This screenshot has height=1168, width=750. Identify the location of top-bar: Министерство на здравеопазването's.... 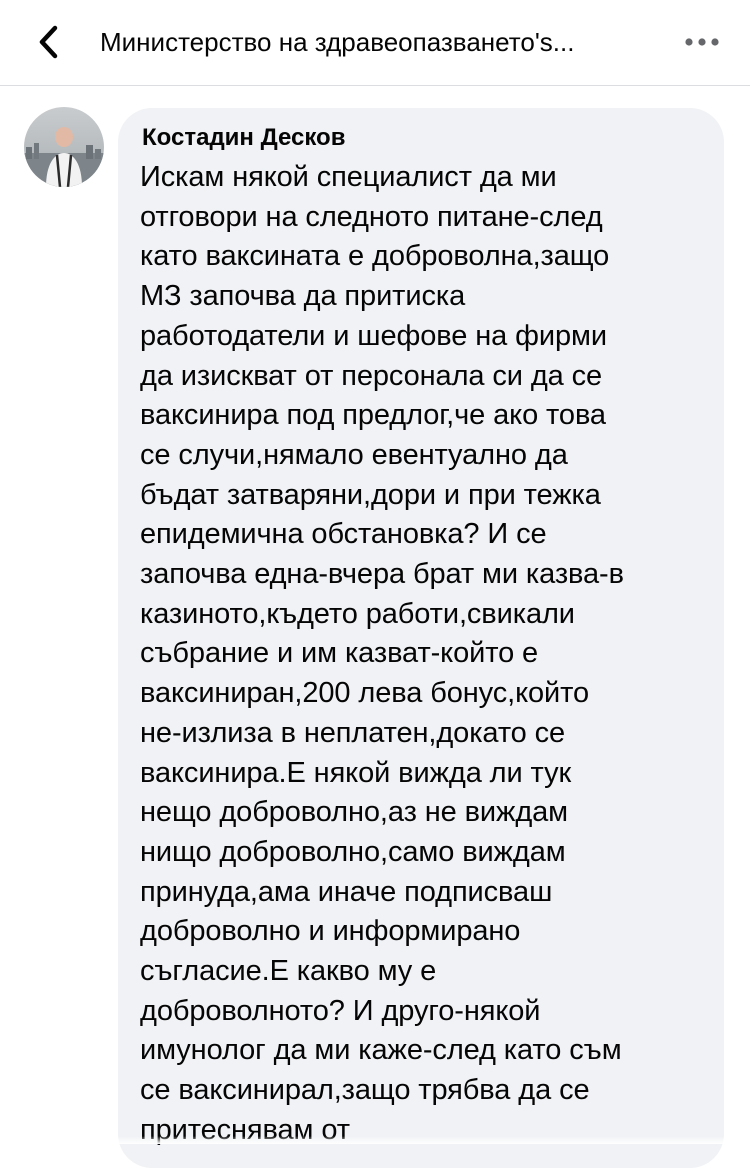
(375, 43).